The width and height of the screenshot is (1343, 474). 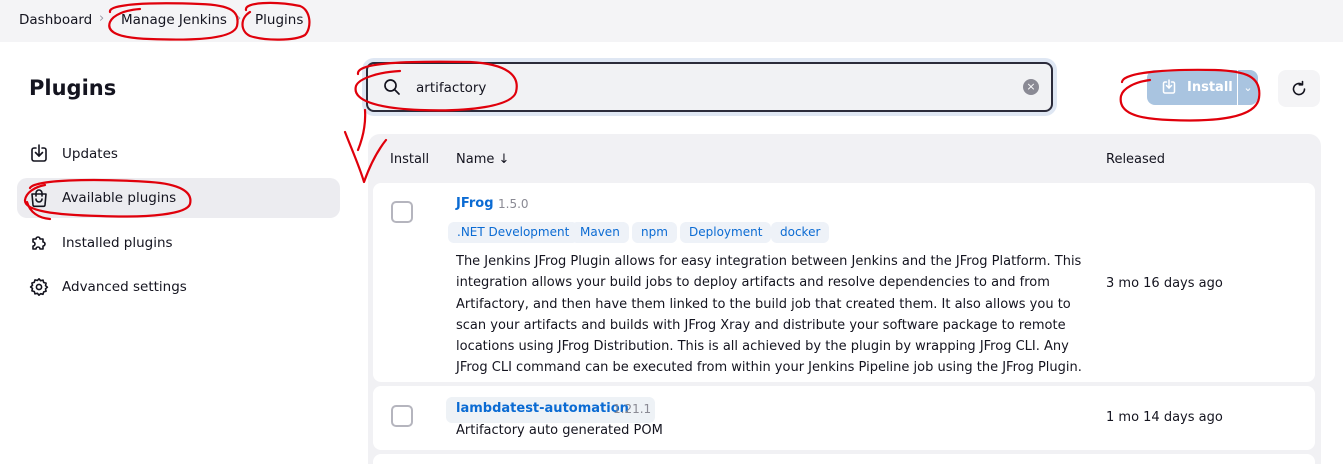 I want to click on category-tag: docker, so click(x=800, y=232).